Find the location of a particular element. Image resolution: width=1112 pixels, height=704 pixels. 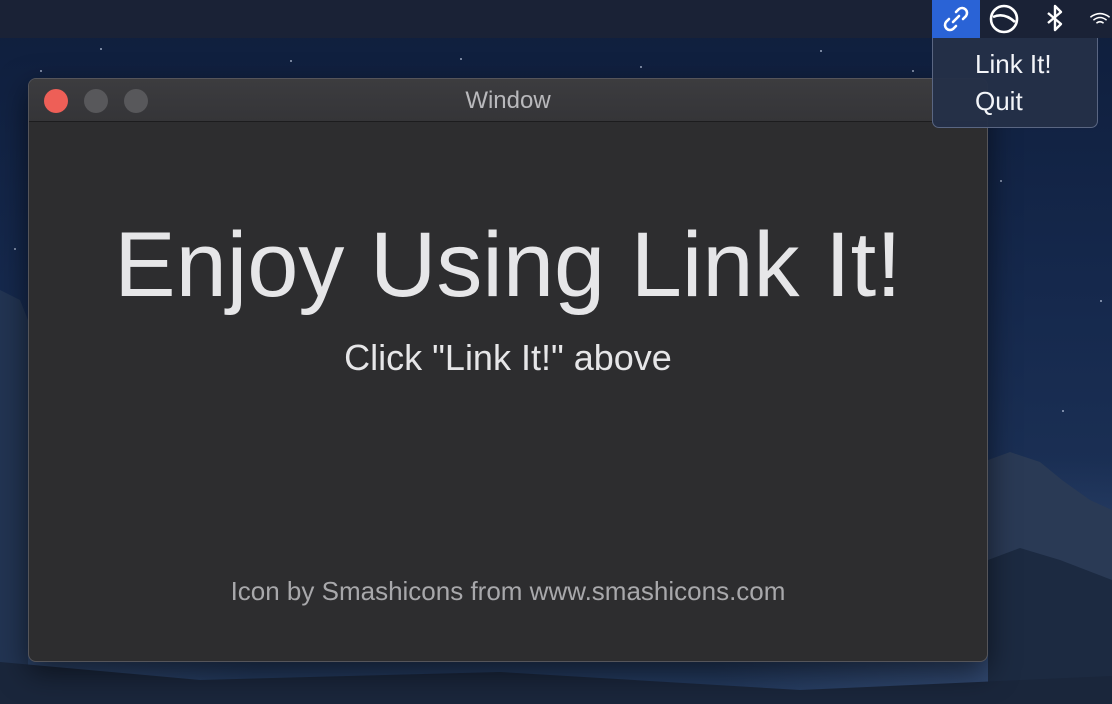

window-title: Window is located at coordinates (508, 100).